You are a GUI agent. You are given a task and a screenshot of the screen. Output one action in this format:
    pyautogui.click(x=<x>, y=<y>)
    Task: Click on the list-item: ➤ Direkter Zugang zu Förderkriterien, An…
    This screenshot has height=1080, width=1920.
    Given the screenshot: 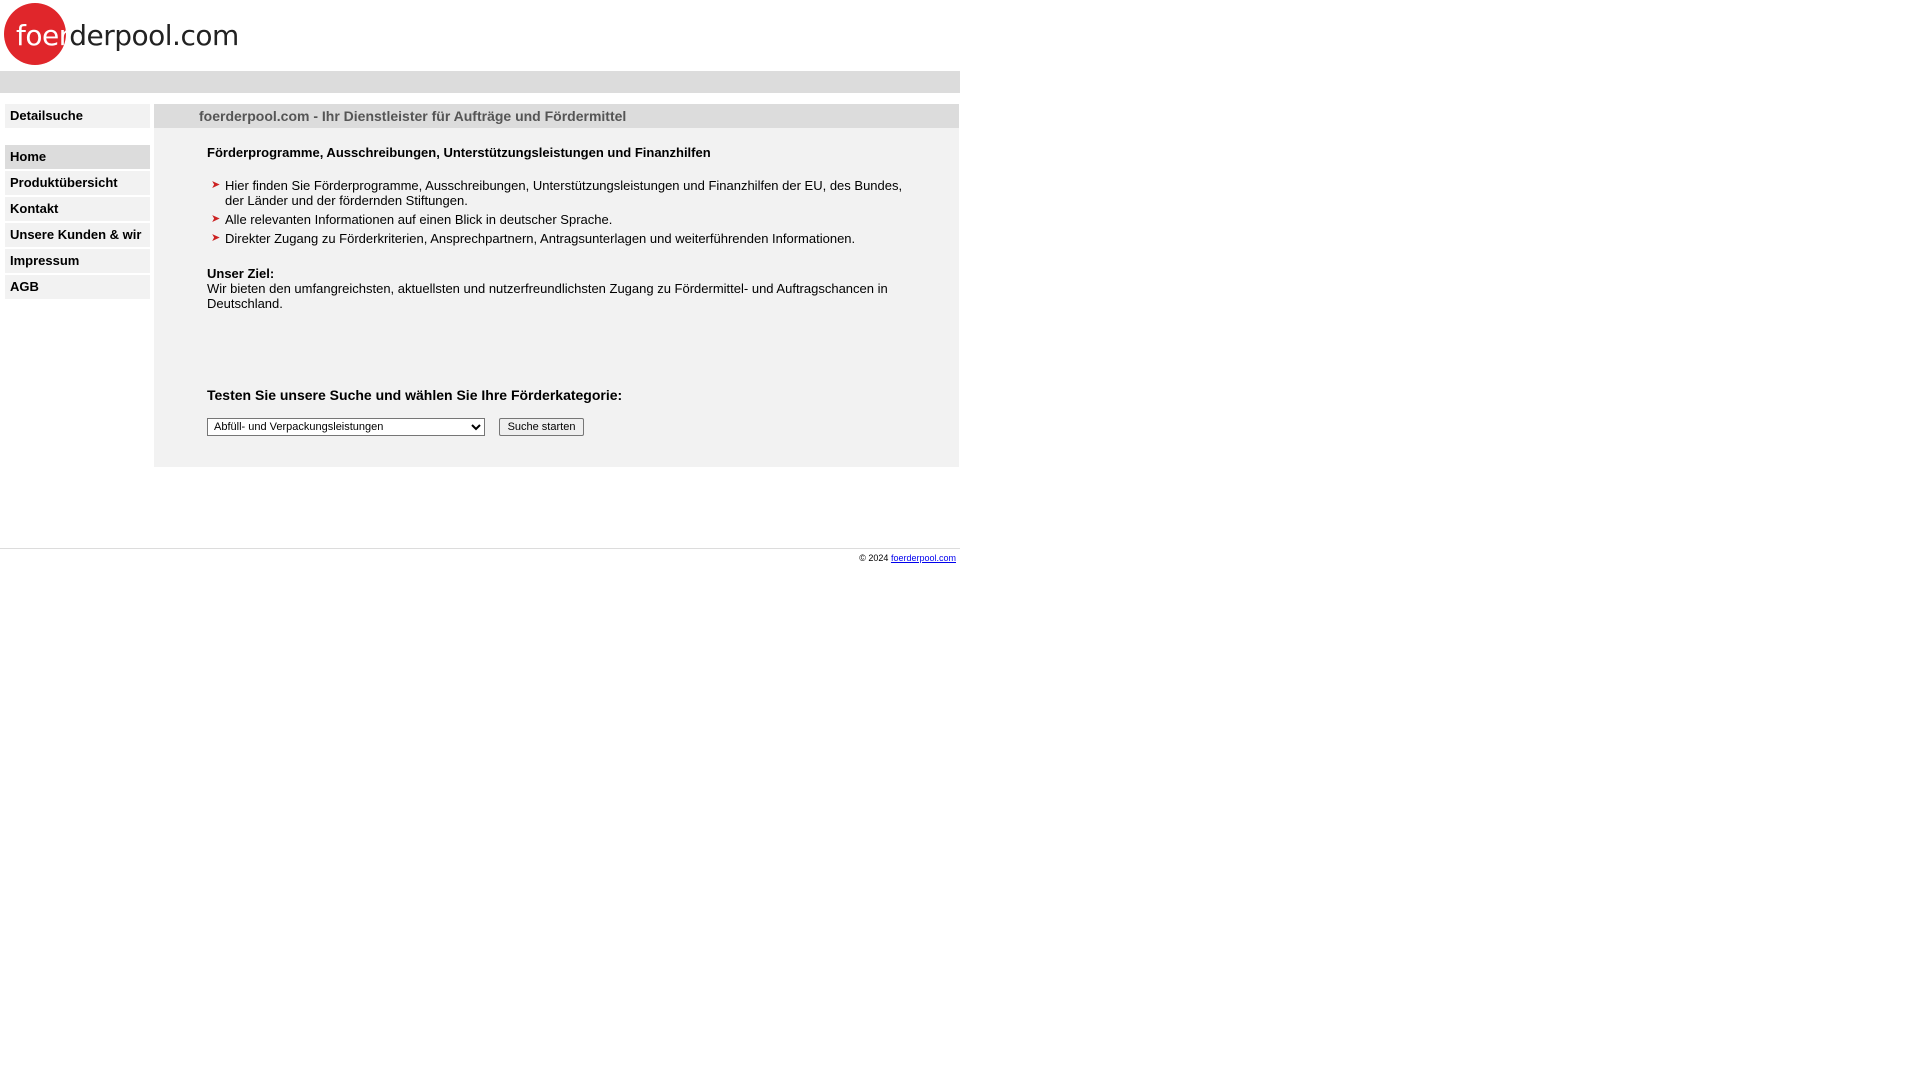 What is the action you would take?
    pyautogui.click(x=557, y=238)
    